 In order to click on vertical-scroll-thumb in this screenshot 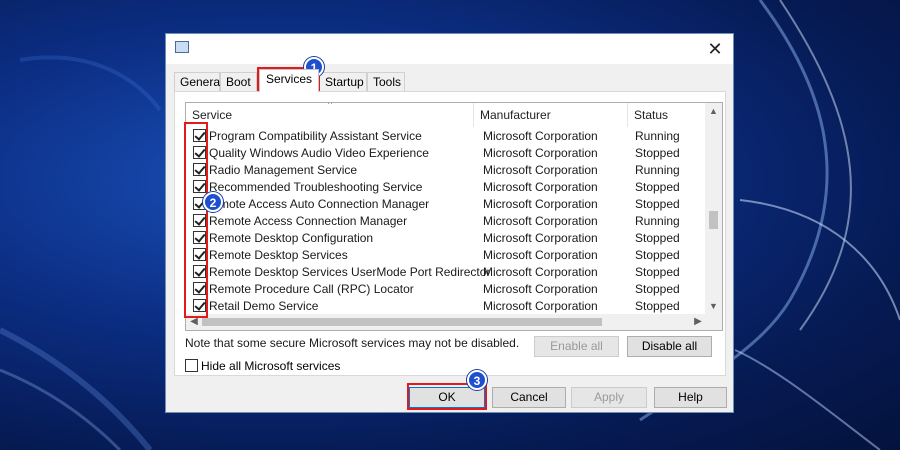, I will do `click(713, 220)`.